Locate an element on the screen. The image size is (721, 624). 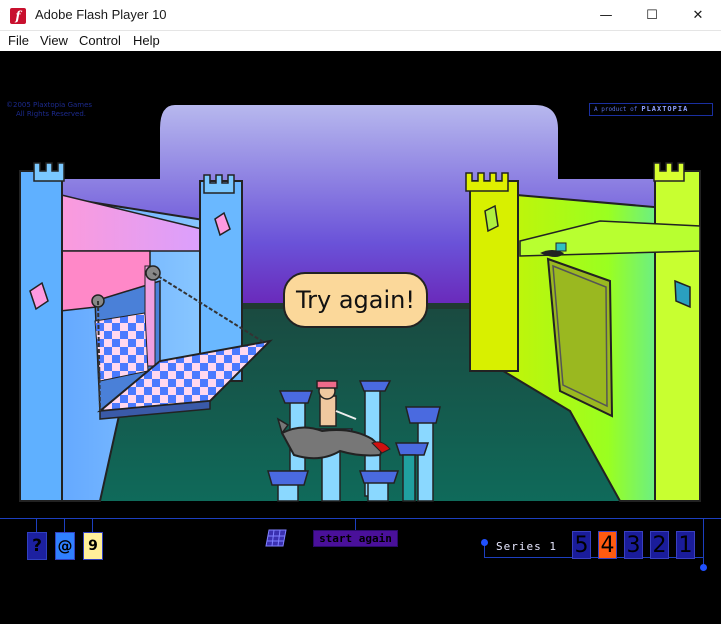
maximize-button: ☐ is located at coordinates (652, 15).